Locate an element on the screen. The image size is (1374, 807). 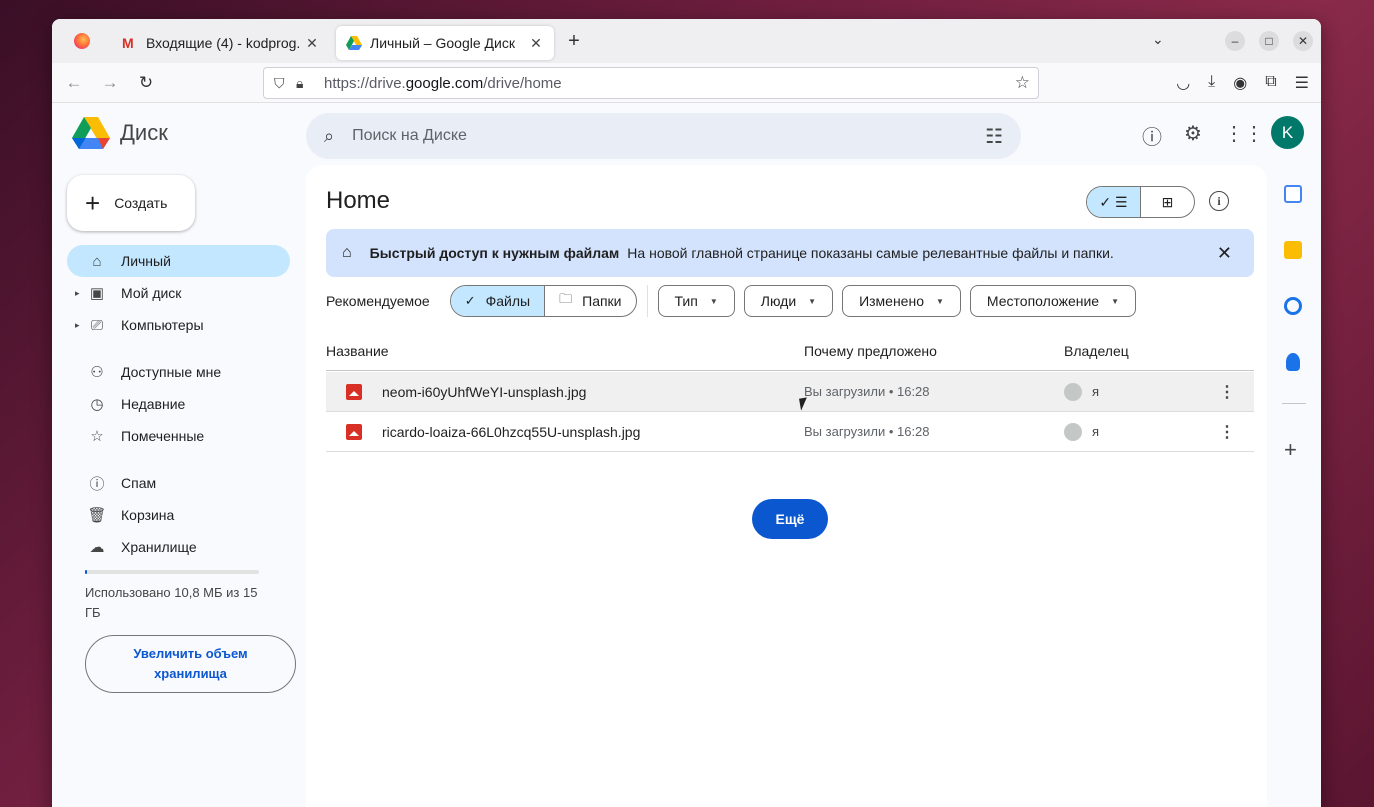
keep-icon is located at coordinates (1293, 250).